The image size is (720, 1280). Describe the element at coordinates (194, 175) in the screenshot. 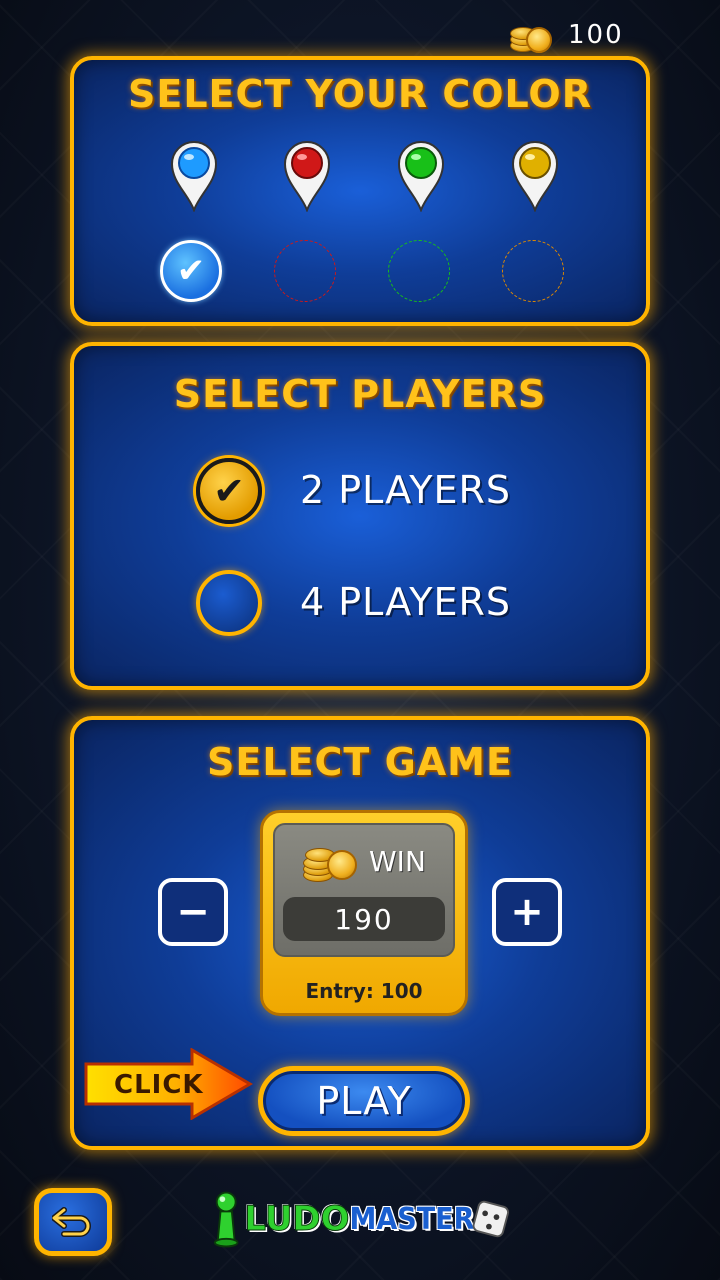

I see `blue-pin-icon` at that location.